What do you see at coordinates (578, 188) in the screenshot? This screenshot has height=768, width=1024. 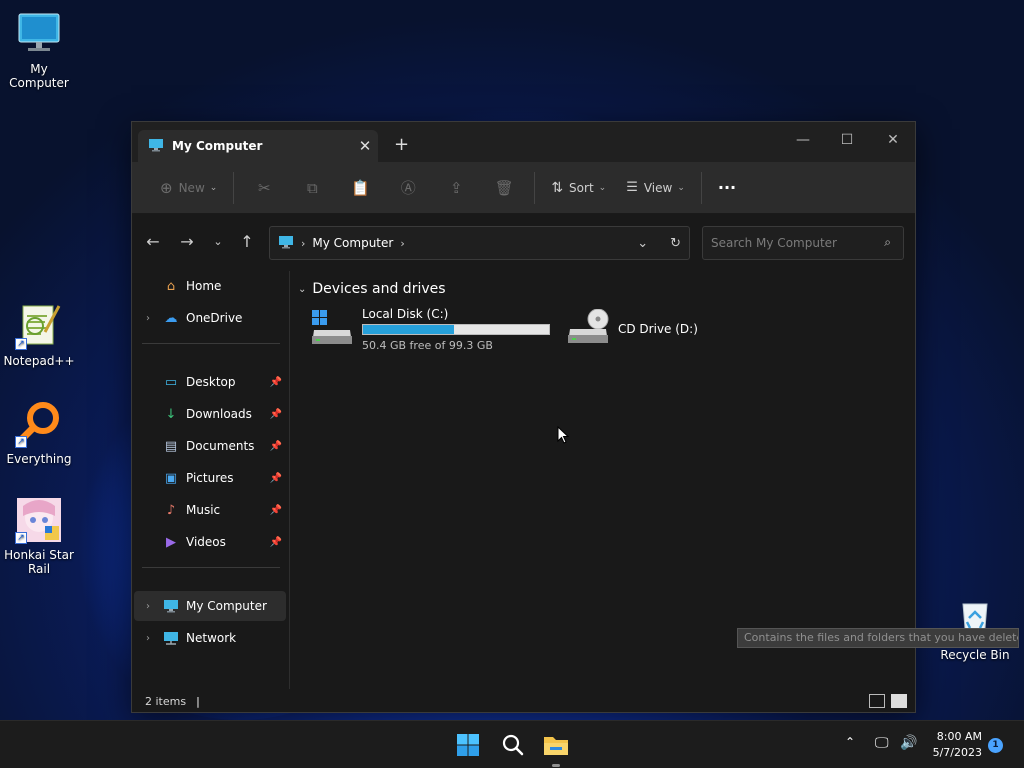 I see `sort-button: ⇅ Sort ⌄` at bounding box center [578, 188].